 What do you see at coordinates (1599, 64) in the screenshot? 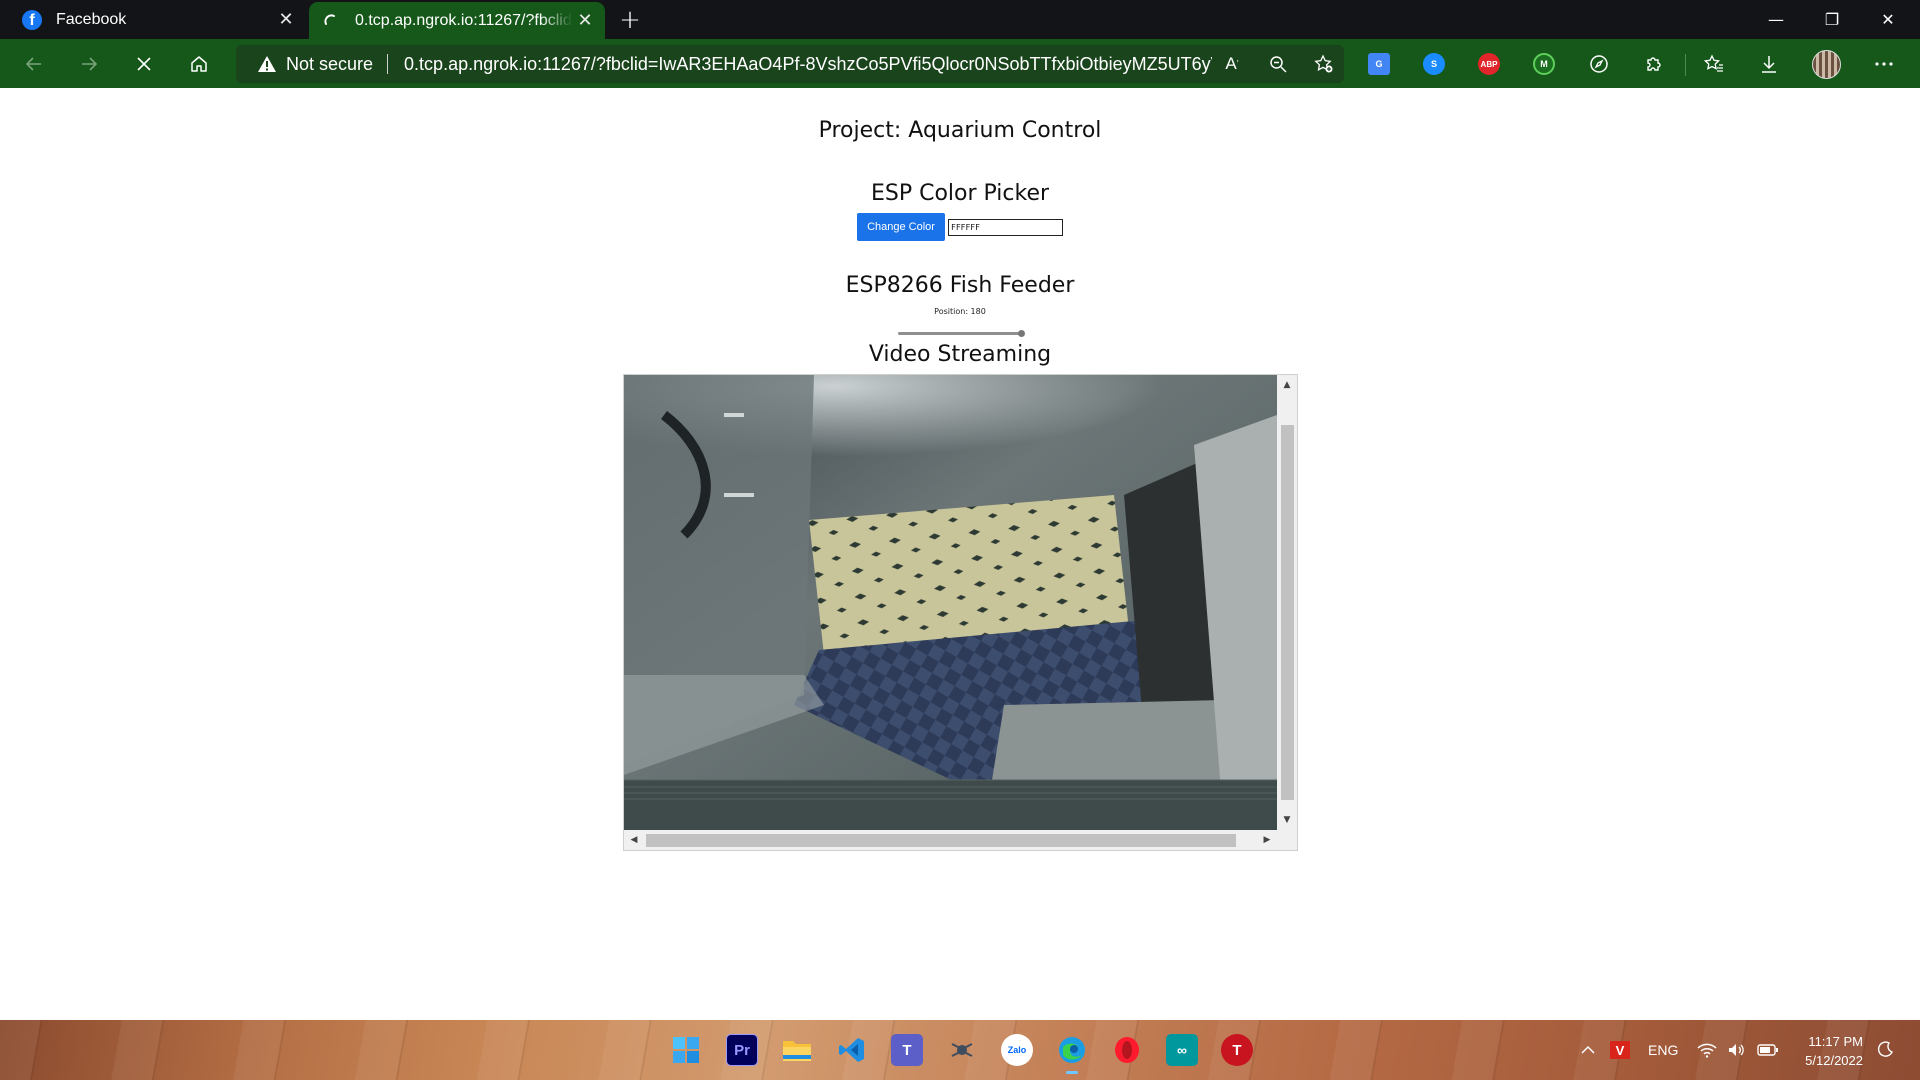
I see `compass-icon` at bounding box center [1599, 64].